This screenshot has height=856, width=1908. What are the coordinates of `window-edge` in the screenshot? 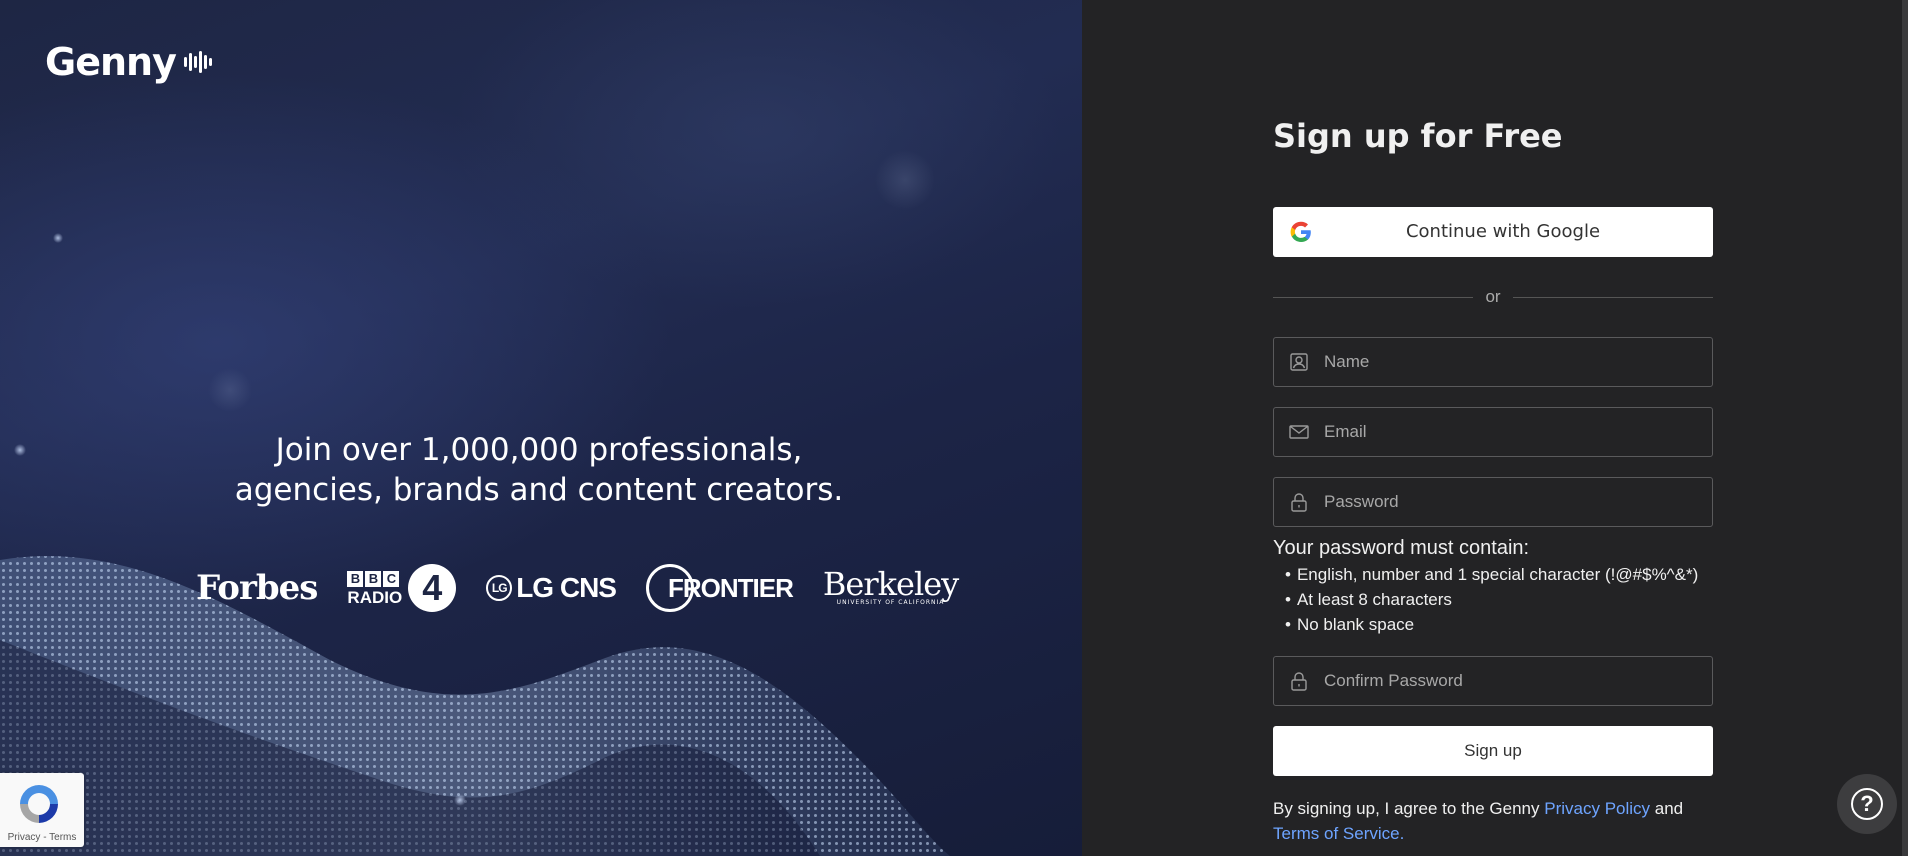 It's located at (1905, 428).